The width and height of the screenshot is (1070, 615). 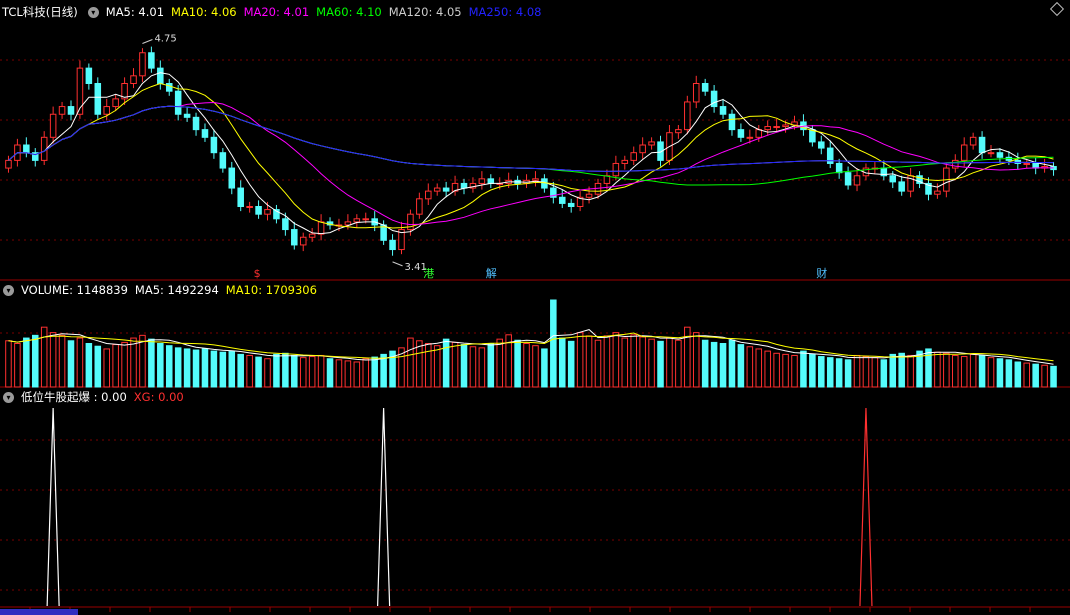 I want to click on event-marker: $, so click(x=257, y=273).